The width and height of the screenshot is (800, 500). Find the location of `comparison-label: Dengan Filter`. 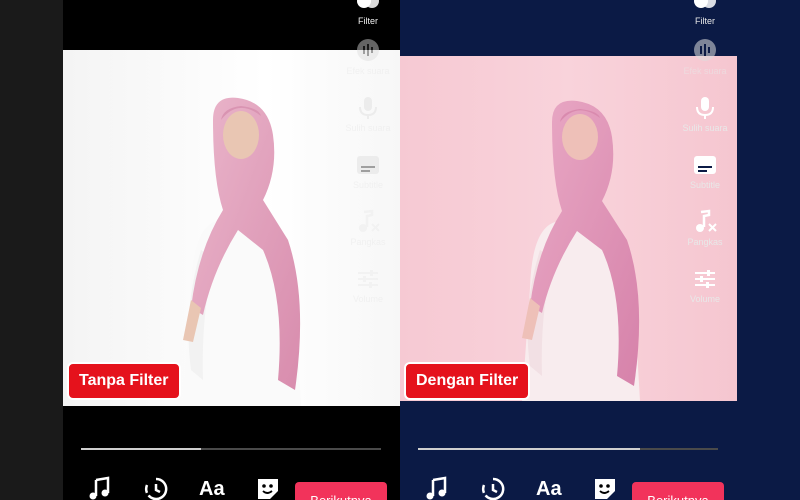

comparison-label: Dengan Filter is located at coordinates (467, 381).